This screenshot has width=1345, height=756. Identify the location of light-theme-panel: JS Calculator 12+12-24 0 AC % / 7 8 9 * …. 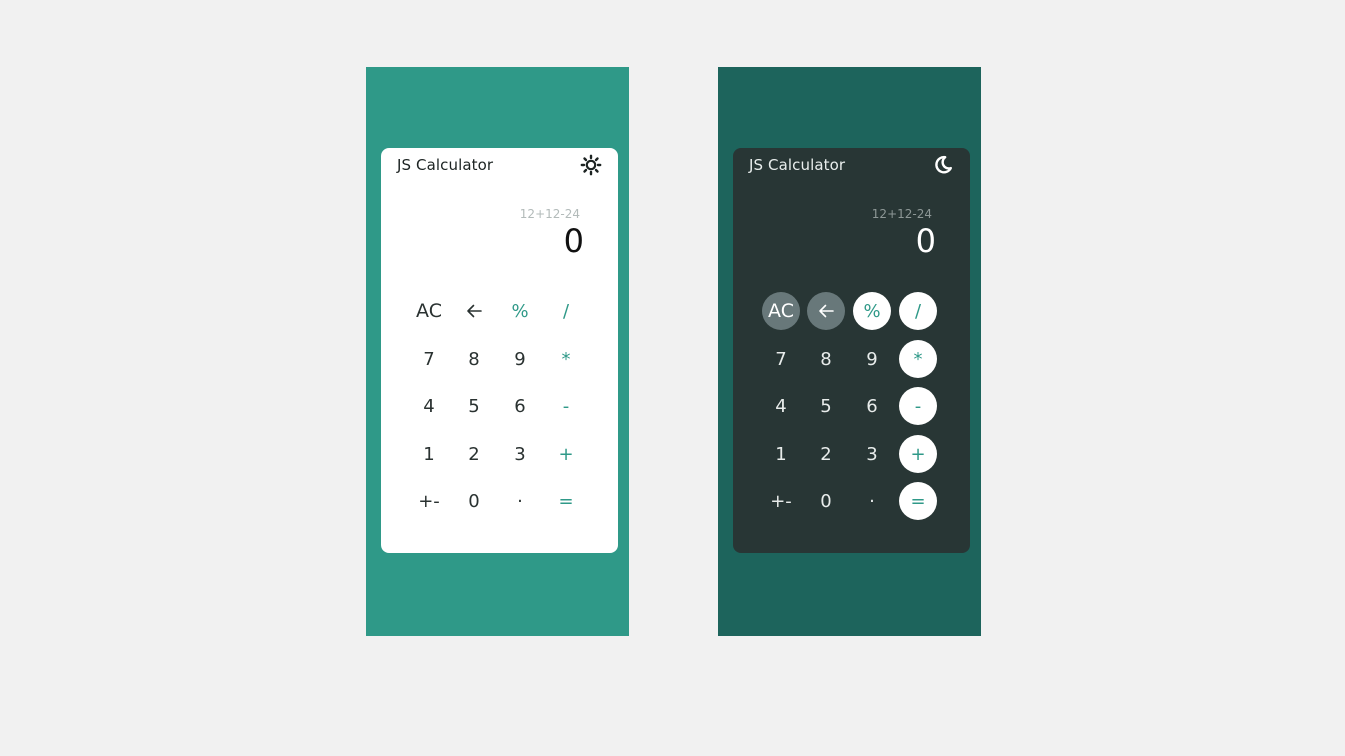
(497, 351).